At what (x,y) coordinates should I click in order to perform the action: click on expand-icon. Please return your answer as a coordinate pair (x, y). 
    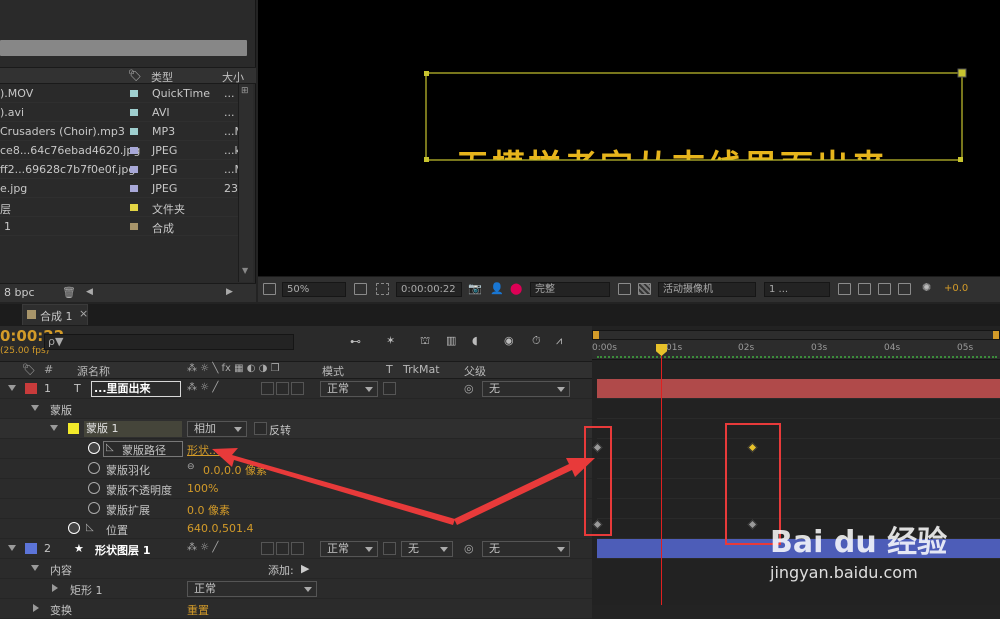
    Looking at the image, I should click on (36, 608).